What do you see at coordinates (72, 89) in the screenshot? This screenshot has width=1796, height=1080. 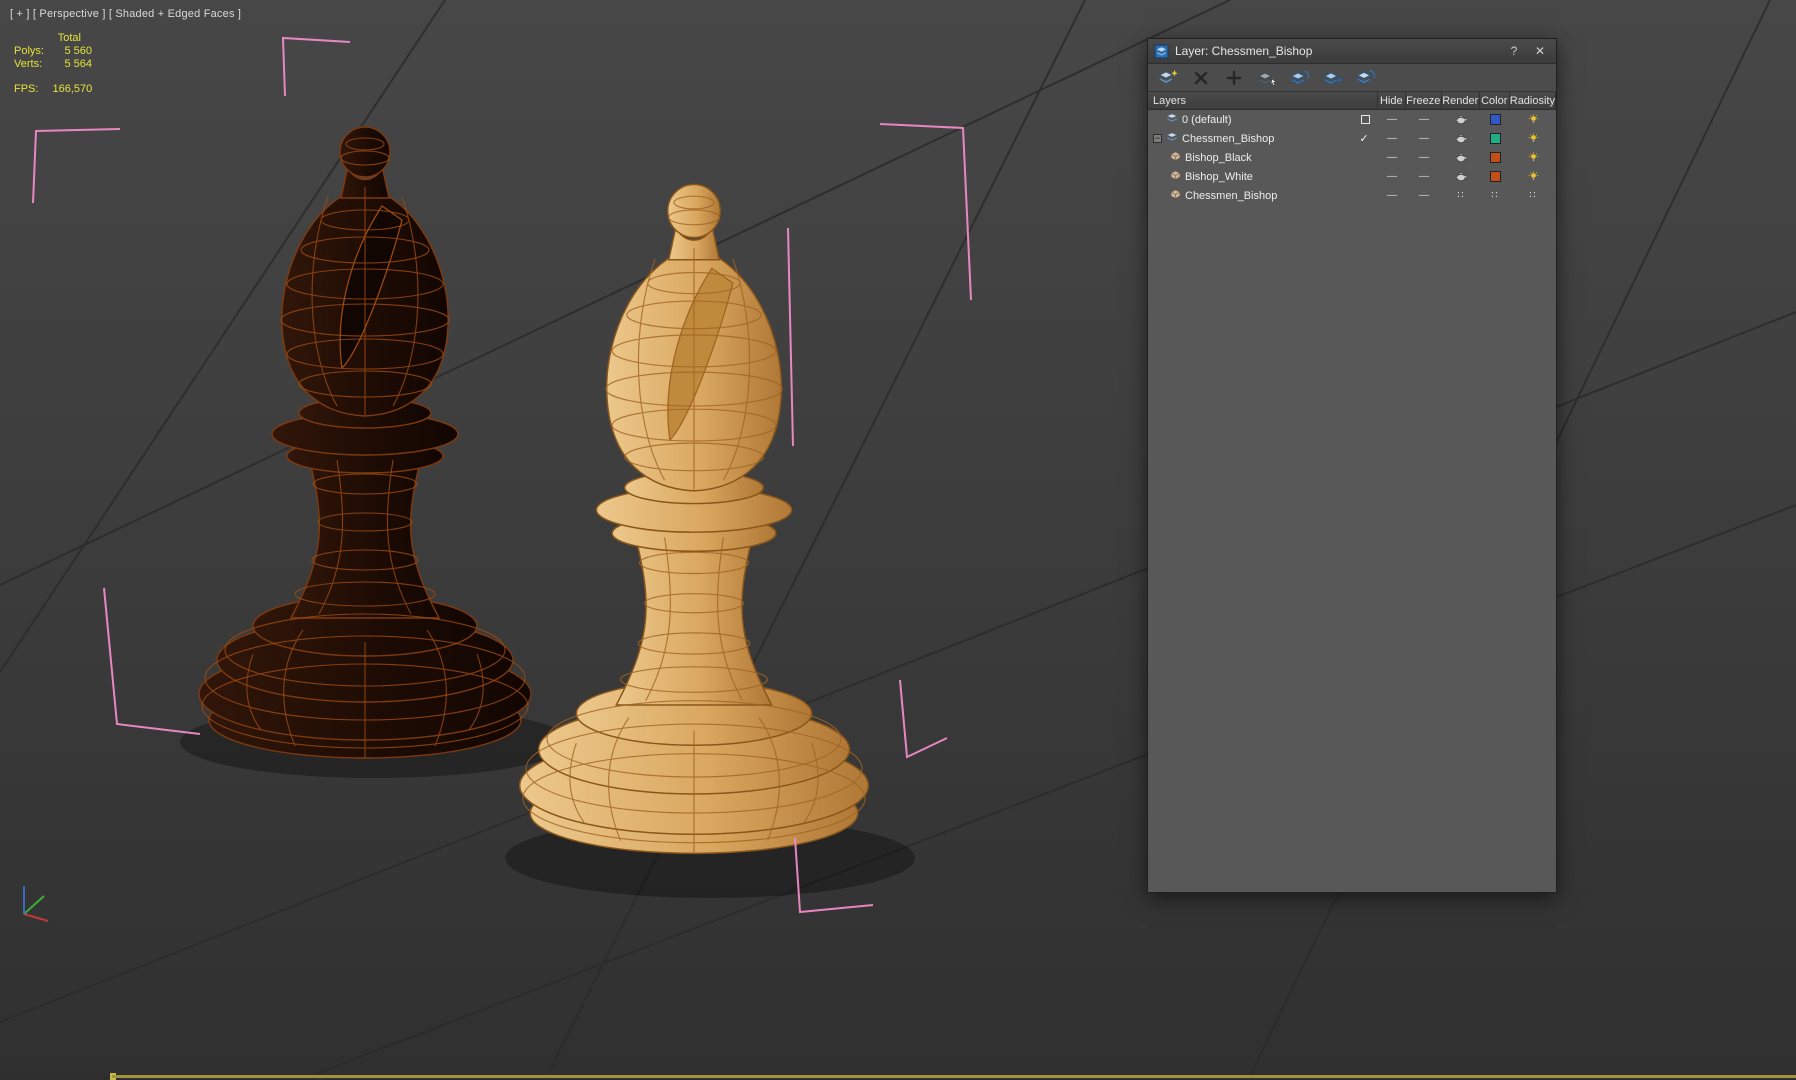 I see `stats-fps-value: 166,570` at bounding box center [72, 89].